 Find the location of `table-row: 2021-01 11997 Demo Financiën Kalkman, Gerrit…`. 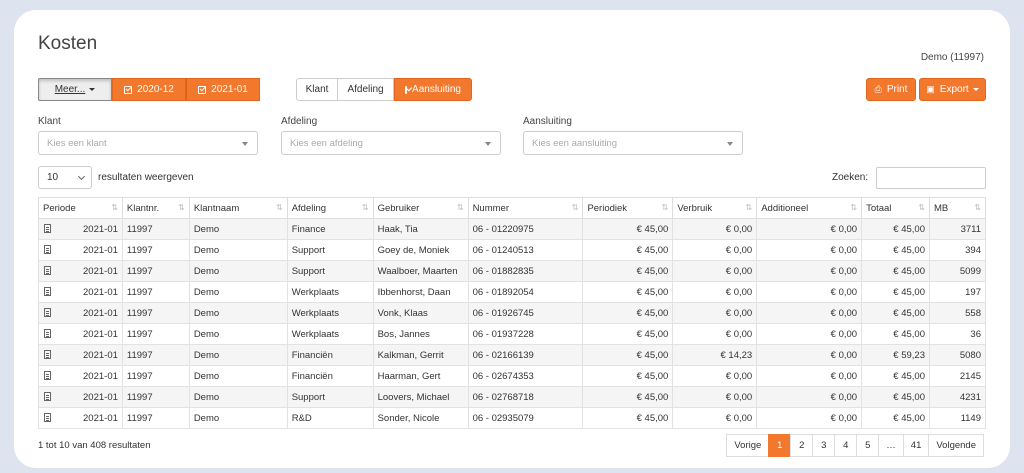

table-row: 2021-01 11997 Demo Financiën Kalkman, Gerrit… is located at coordinates (512, 355).